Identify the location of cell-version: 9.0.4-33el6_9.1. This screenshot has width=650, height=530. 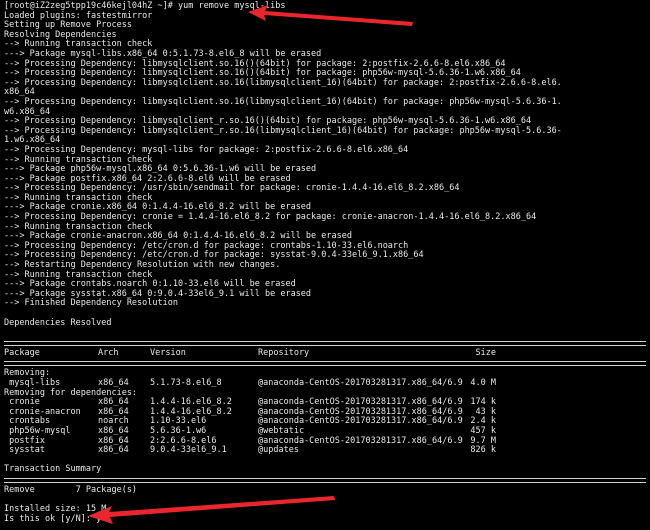
(188, 450).